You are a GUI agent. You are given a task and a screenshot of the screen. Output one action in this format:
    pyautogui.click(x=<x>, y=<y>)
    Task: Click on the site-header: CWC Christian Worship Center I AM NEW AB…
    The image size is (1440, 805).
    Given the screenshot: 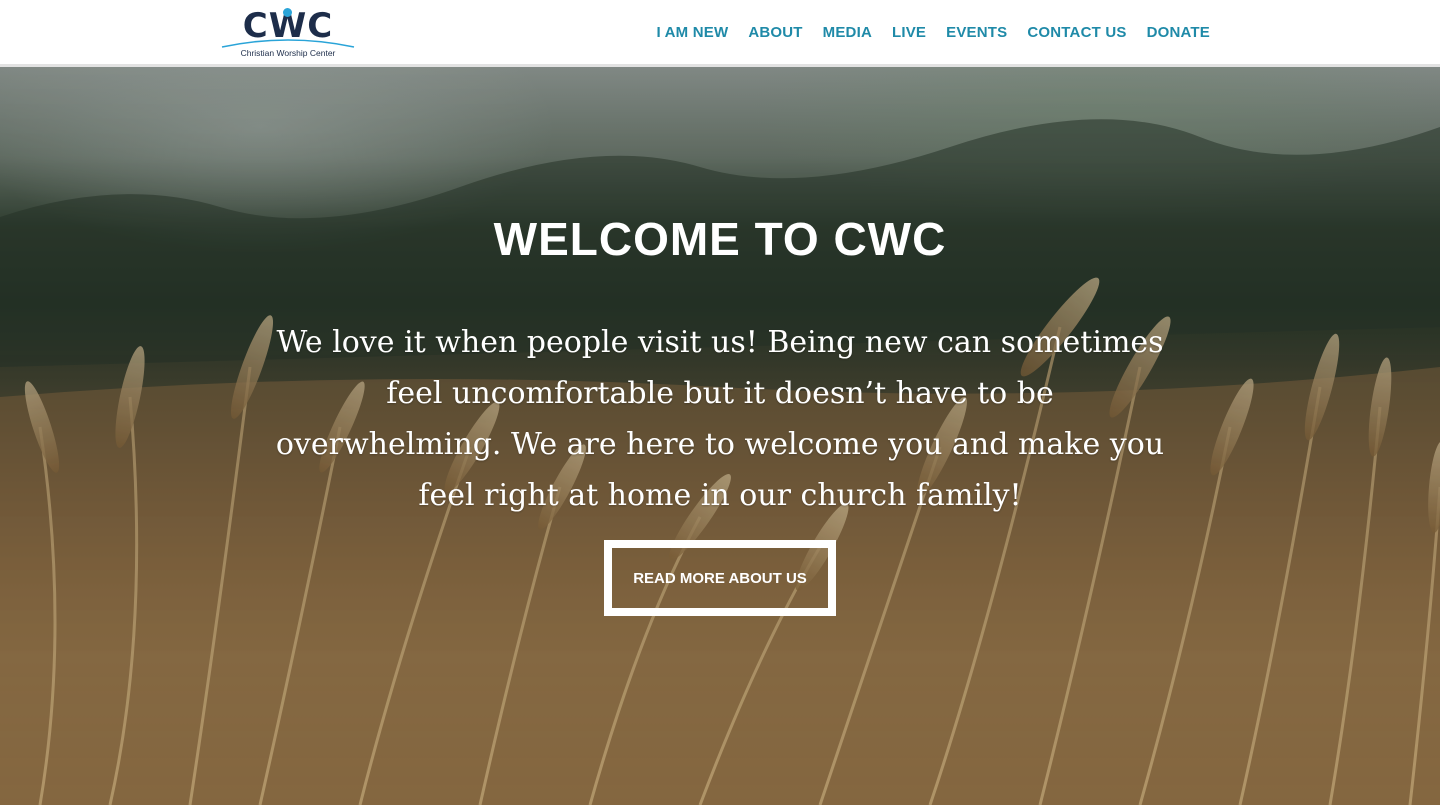 What is the action you would take?
    pyautogui.click(x=720, y=33)
    